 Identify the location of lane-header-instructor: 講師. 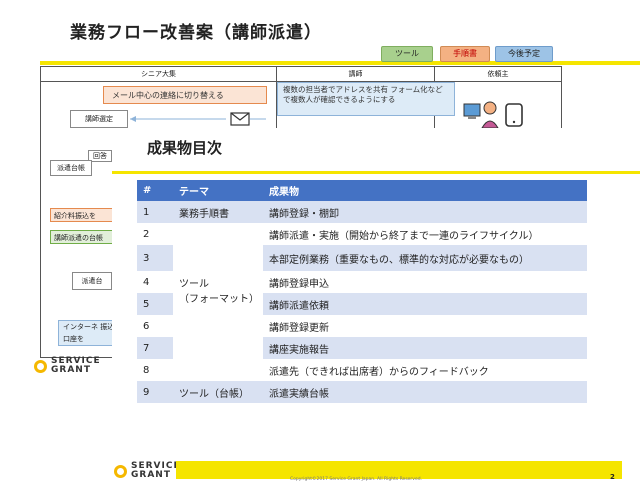
(355, 74).